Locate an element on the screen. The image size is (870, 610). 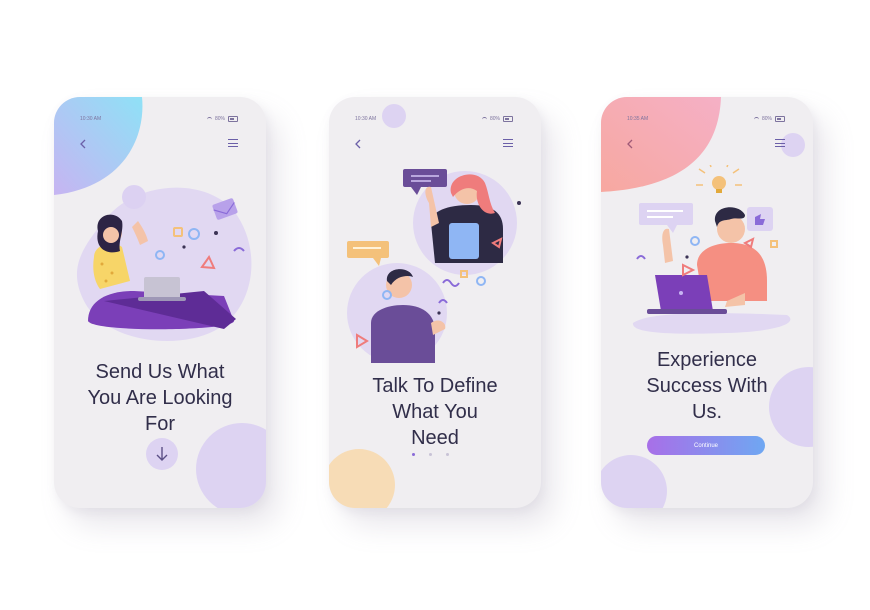
headline-line-3: For is located at coordinates (160, 424).